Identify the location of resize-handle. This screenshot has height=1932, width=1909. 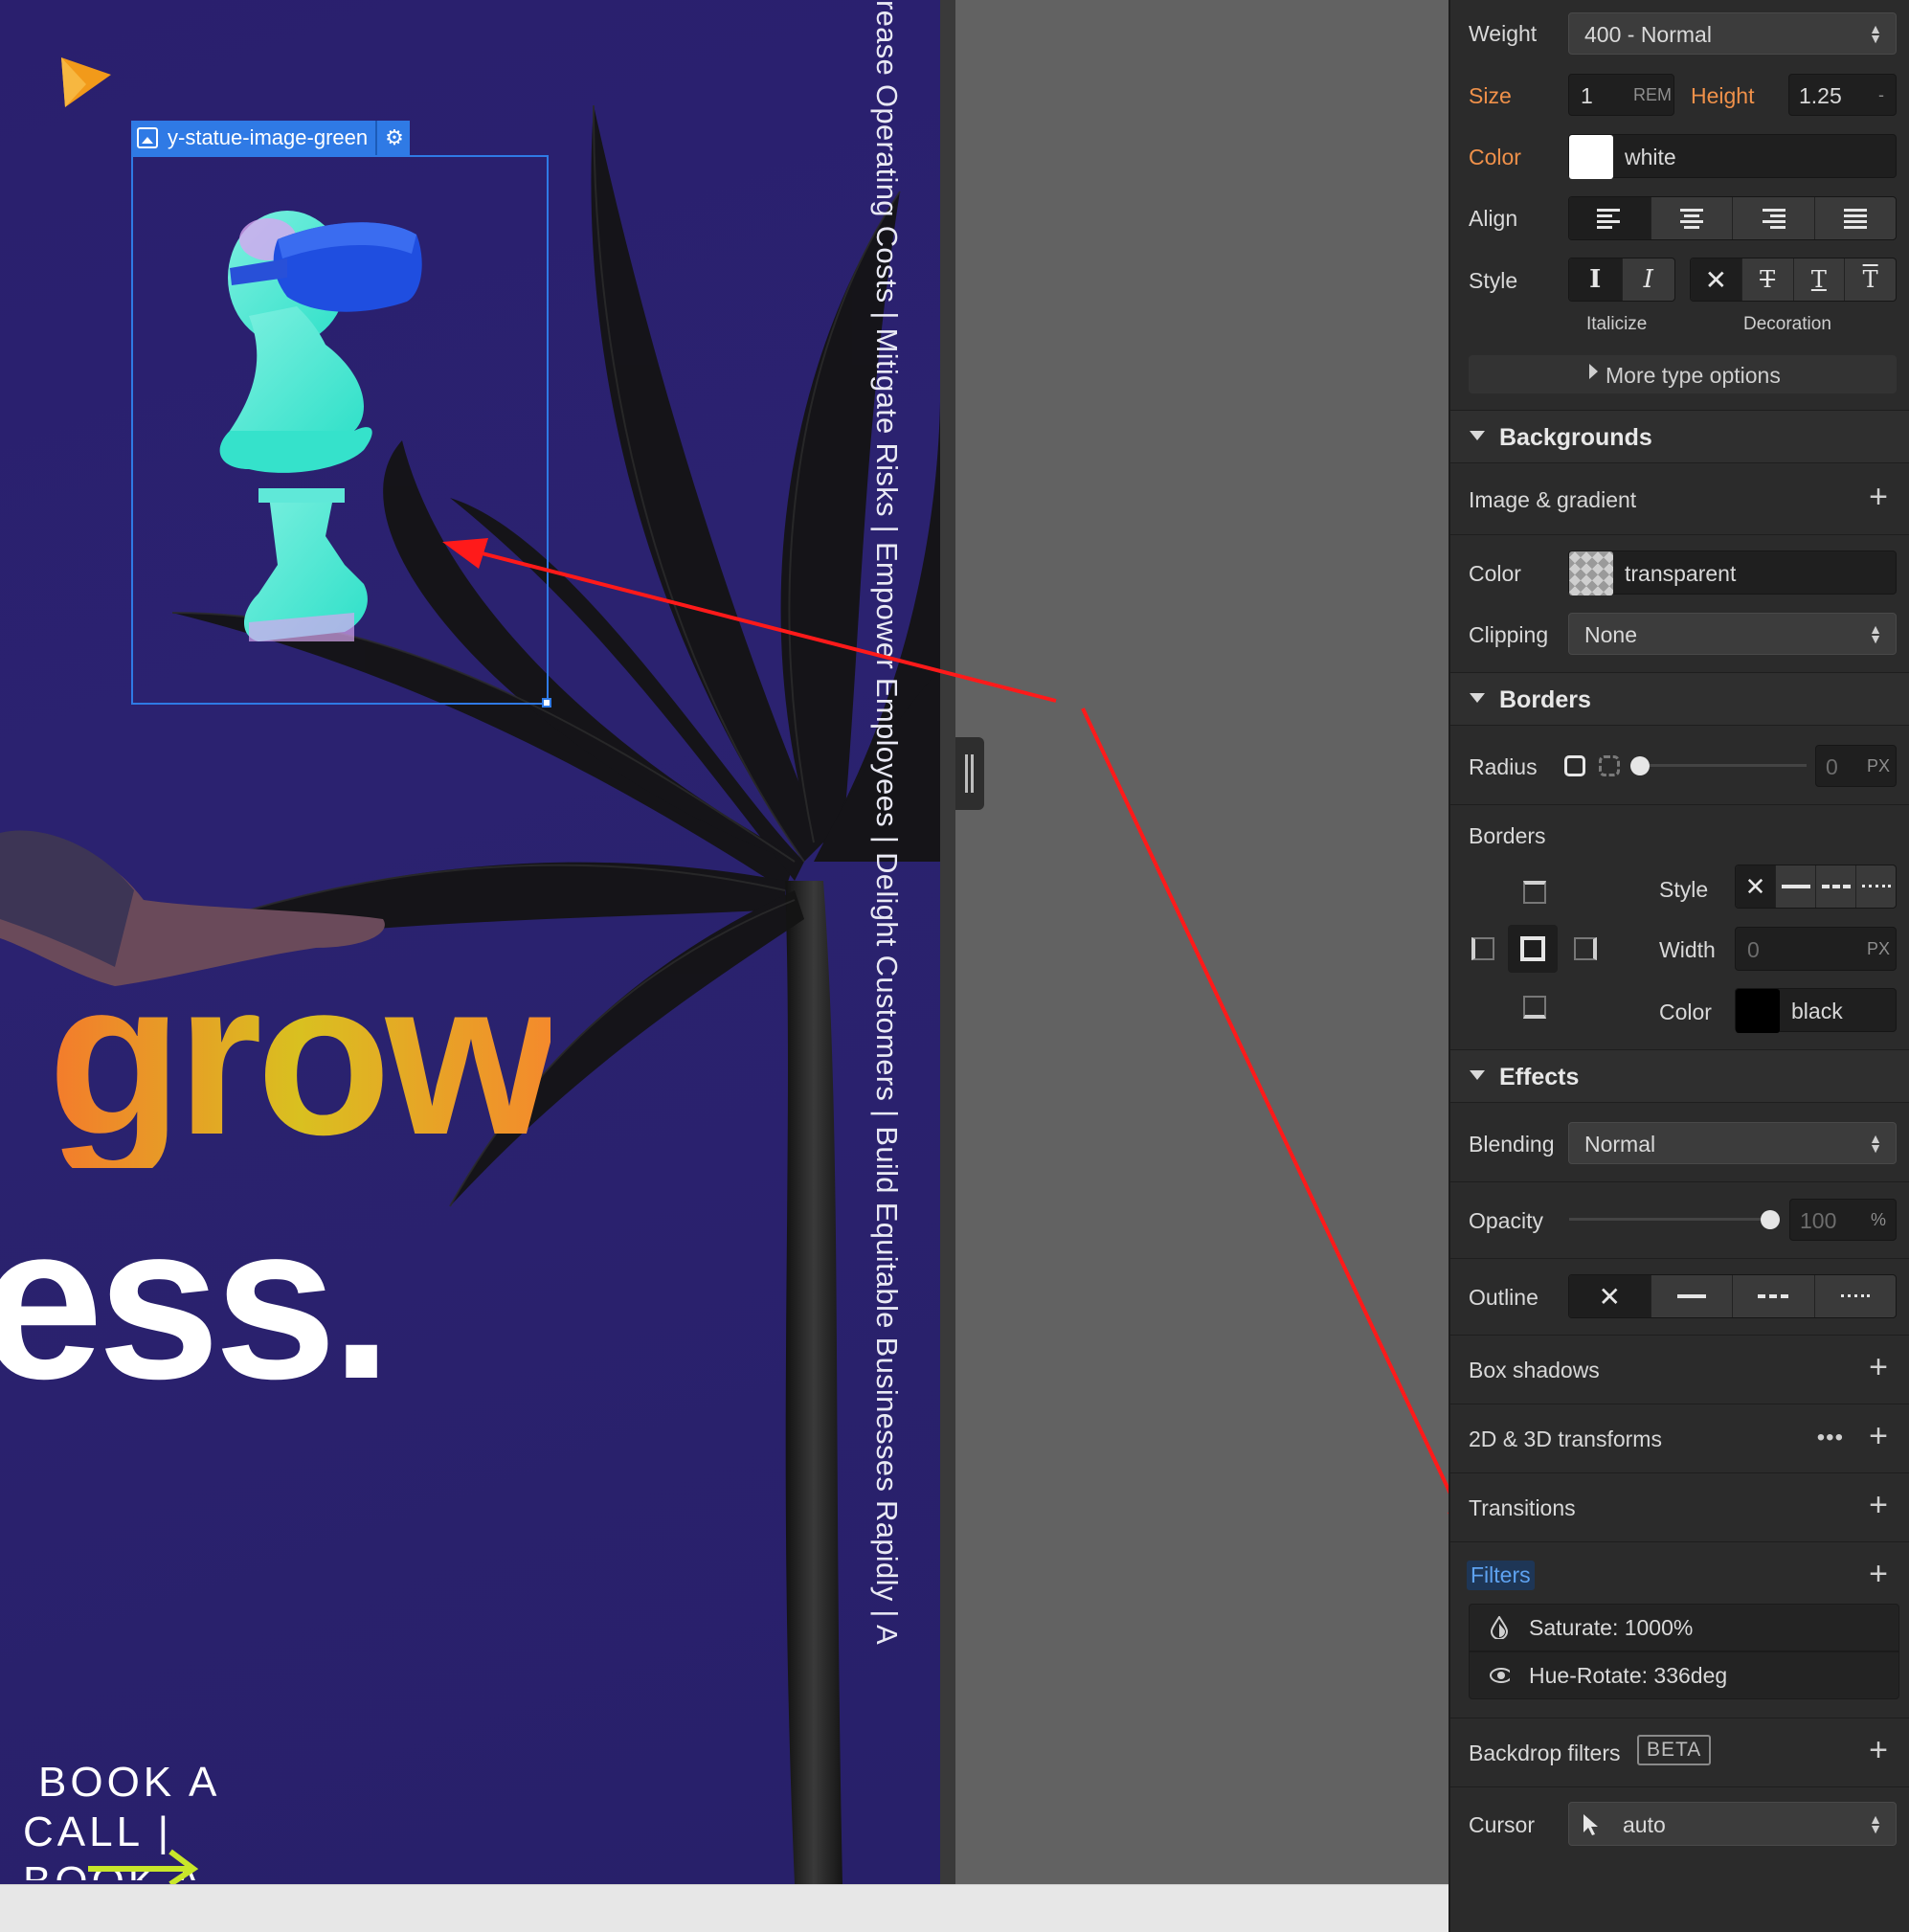
(547, 703).